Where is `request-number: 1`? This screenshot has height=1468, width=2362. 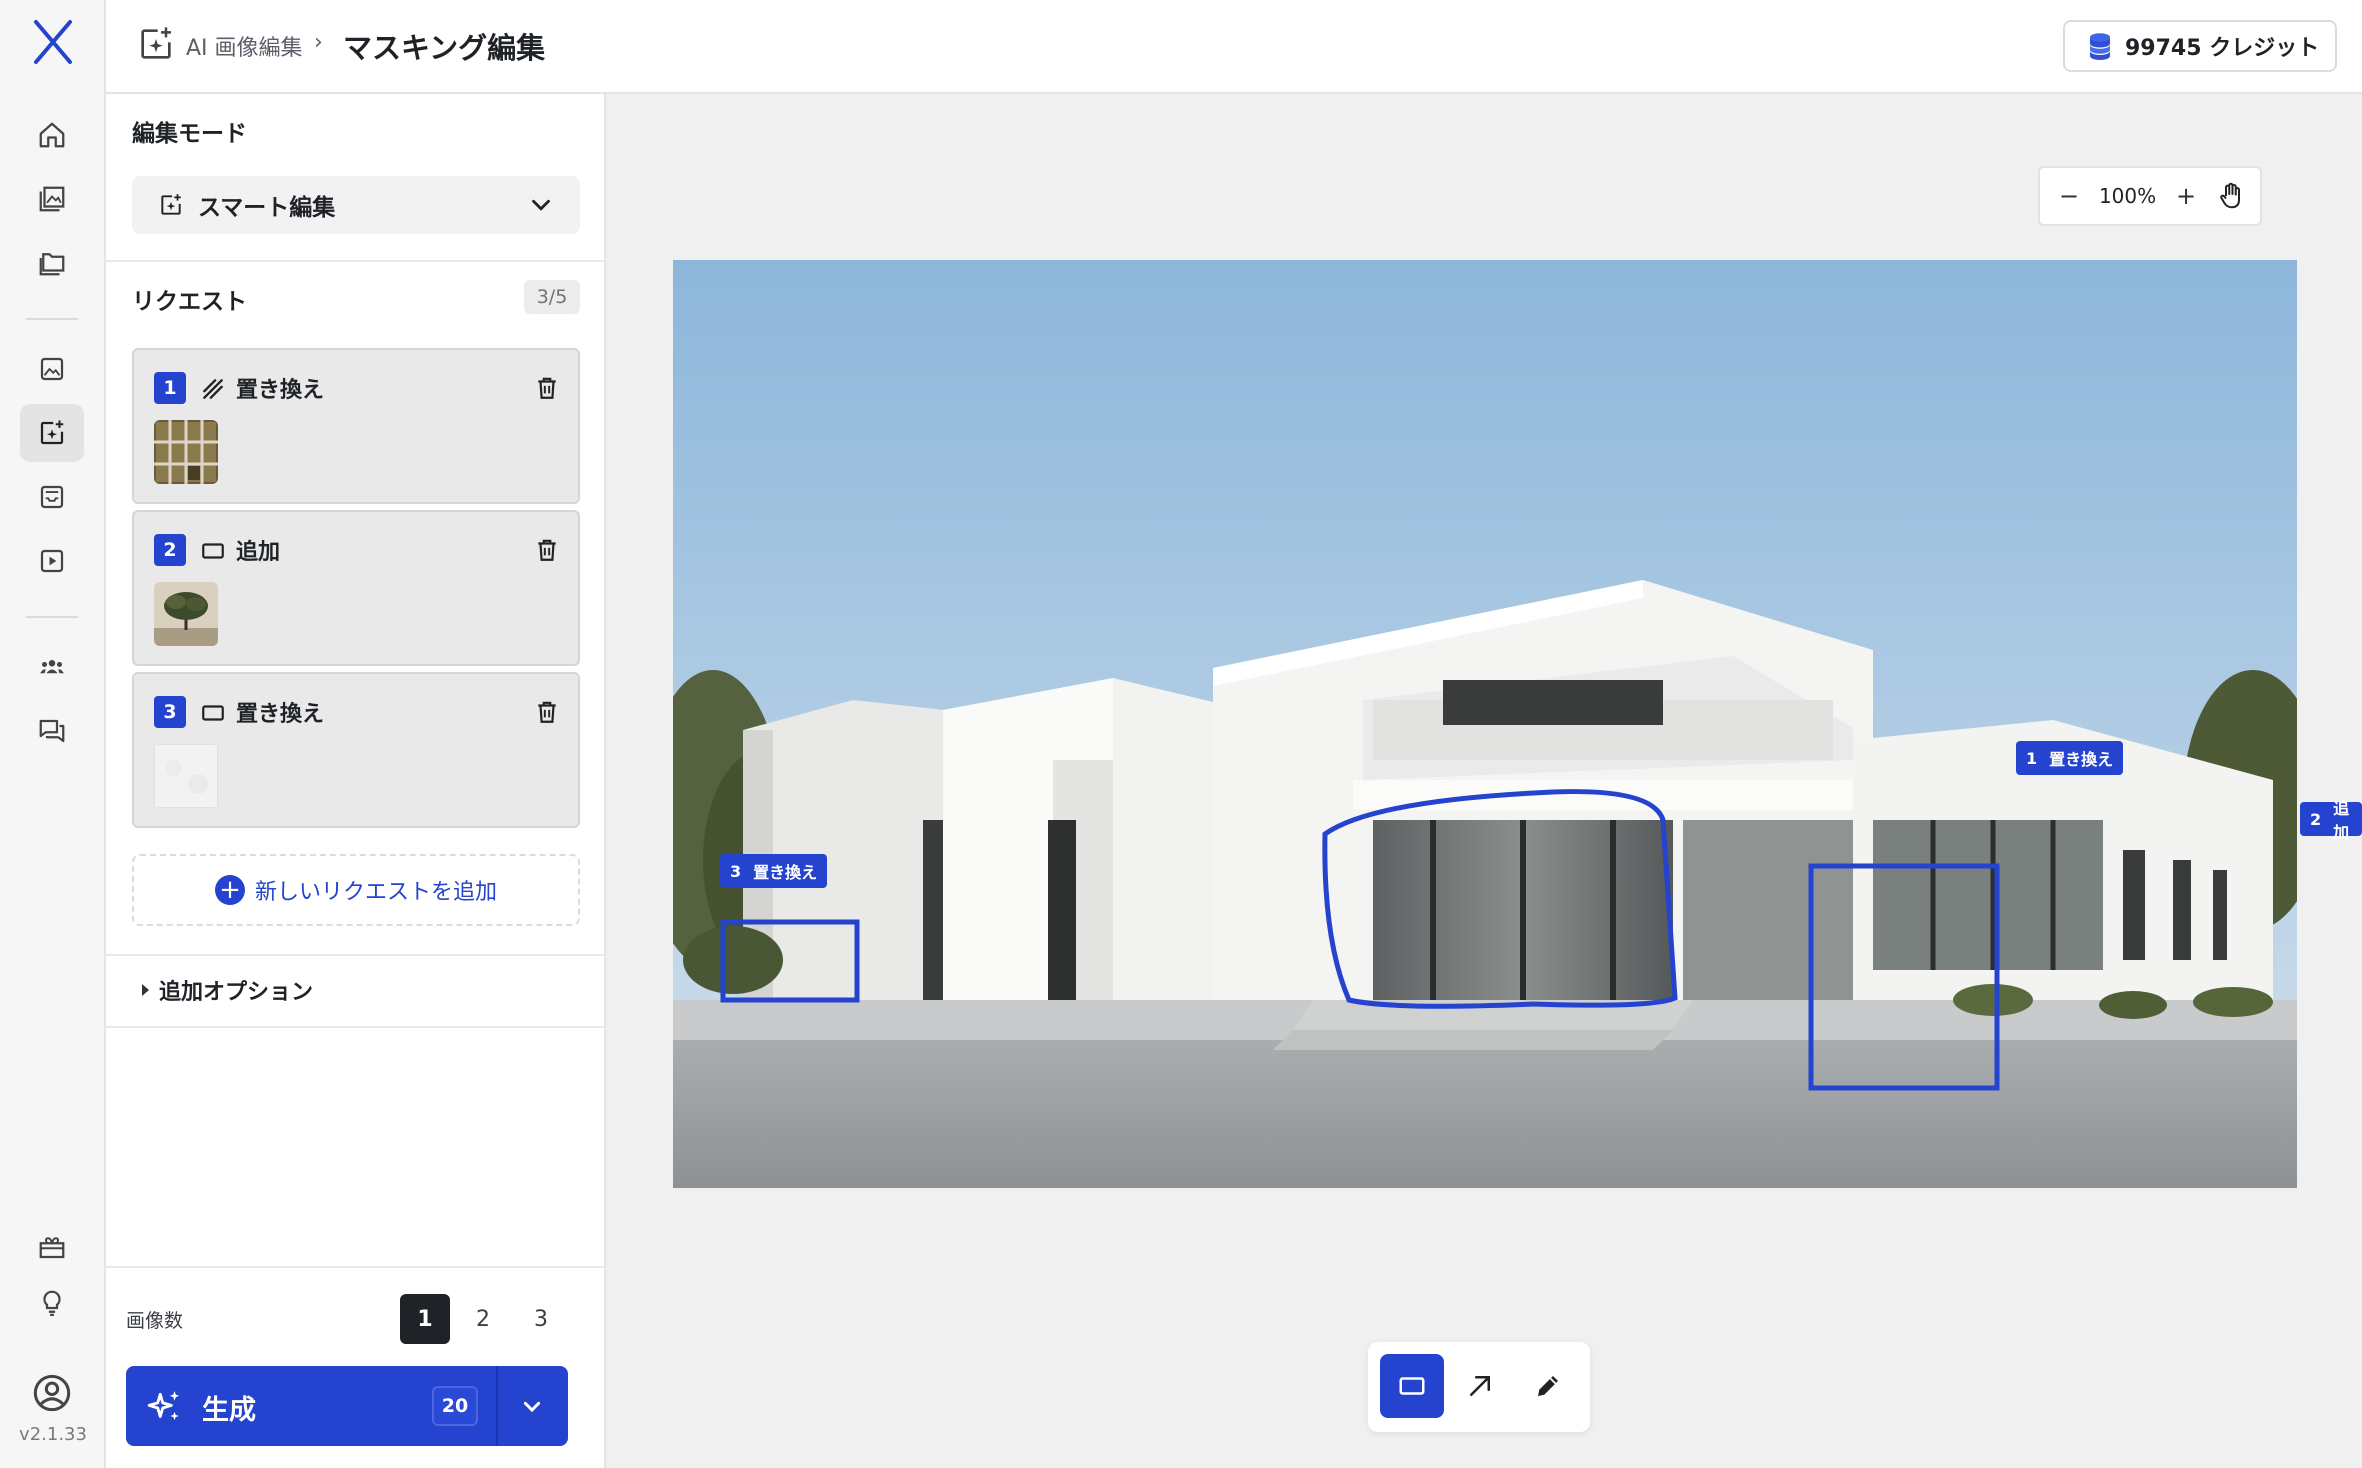 request-number: 1 is located at coordinates (170, 388).